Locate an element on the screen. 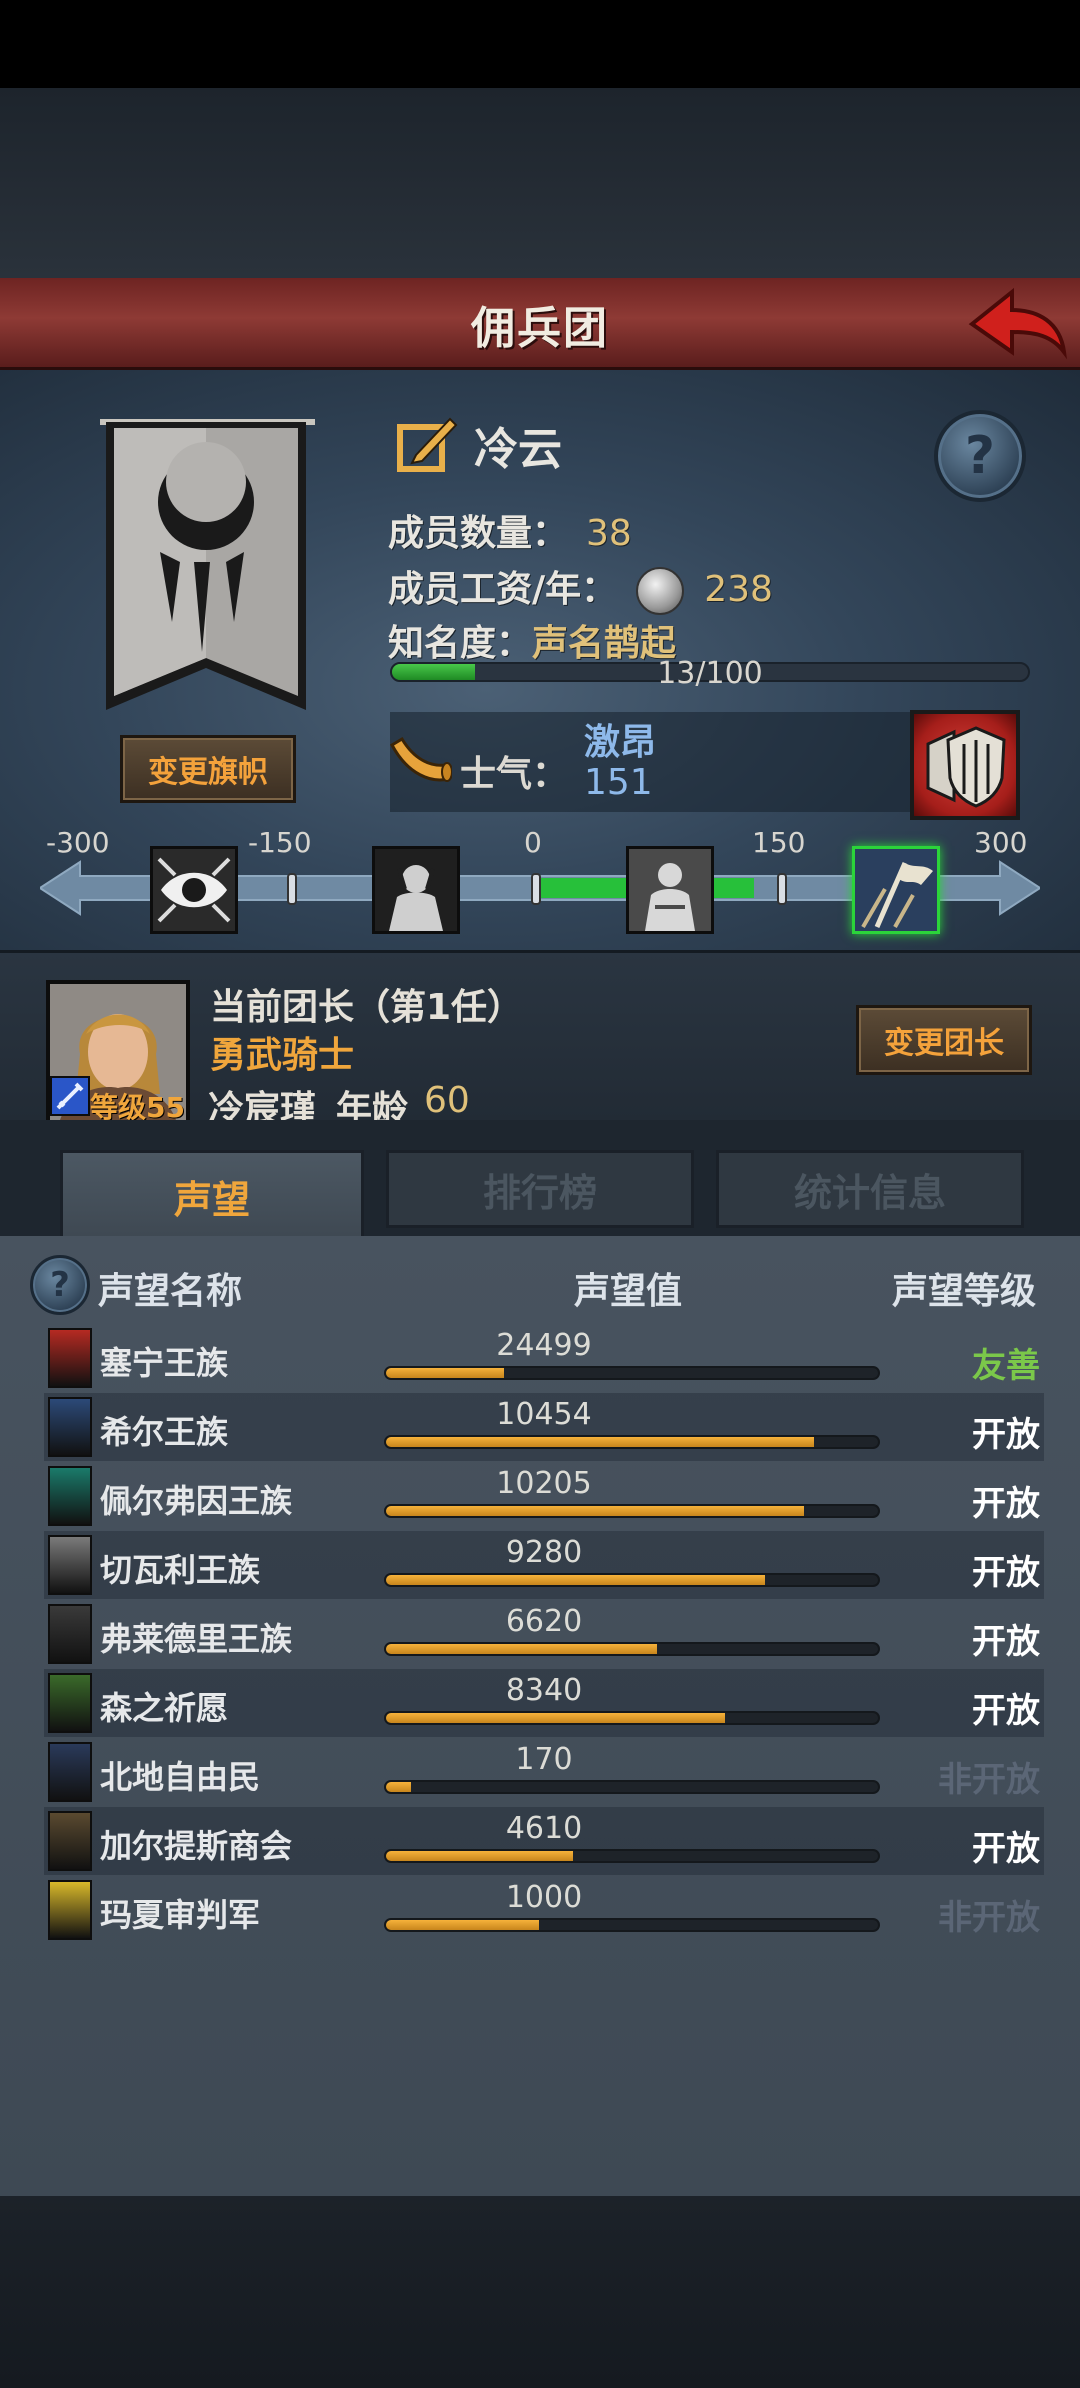 Image resolution: width=1080 pixels, height=2388 pixels. rally-flag-icon is located at coordinates (896, 890).